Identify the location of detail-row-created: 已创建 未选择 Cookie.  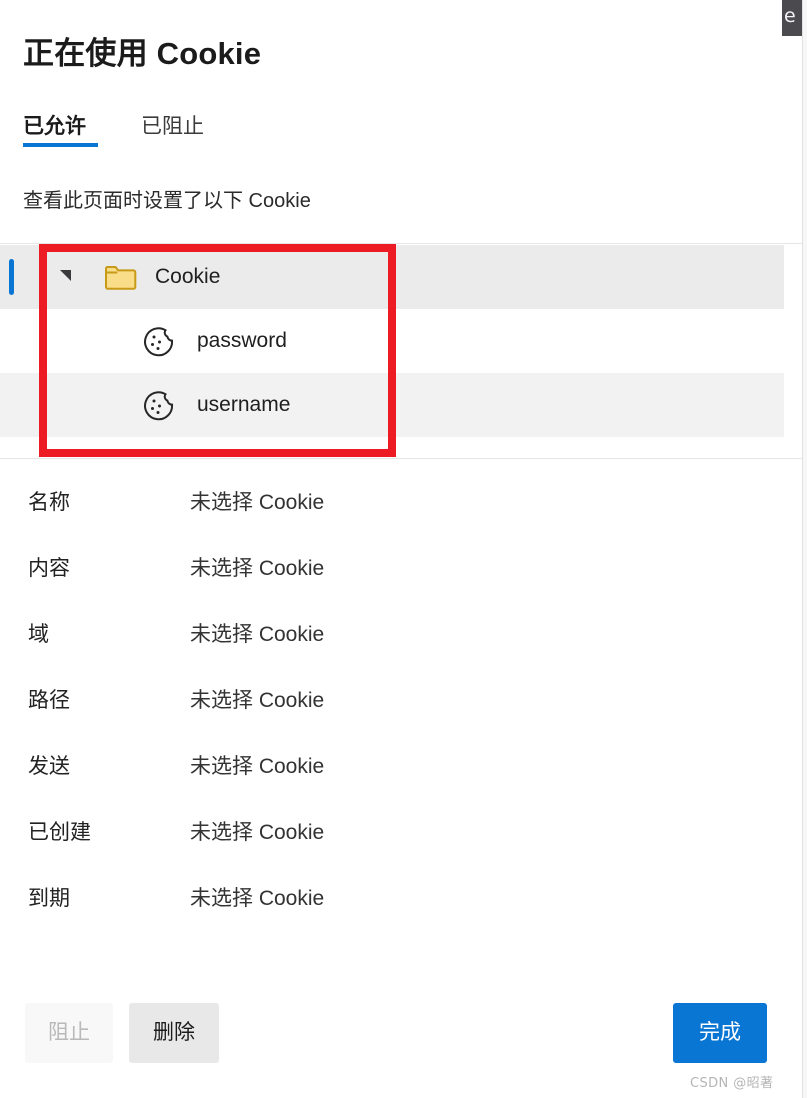
(401, 849).